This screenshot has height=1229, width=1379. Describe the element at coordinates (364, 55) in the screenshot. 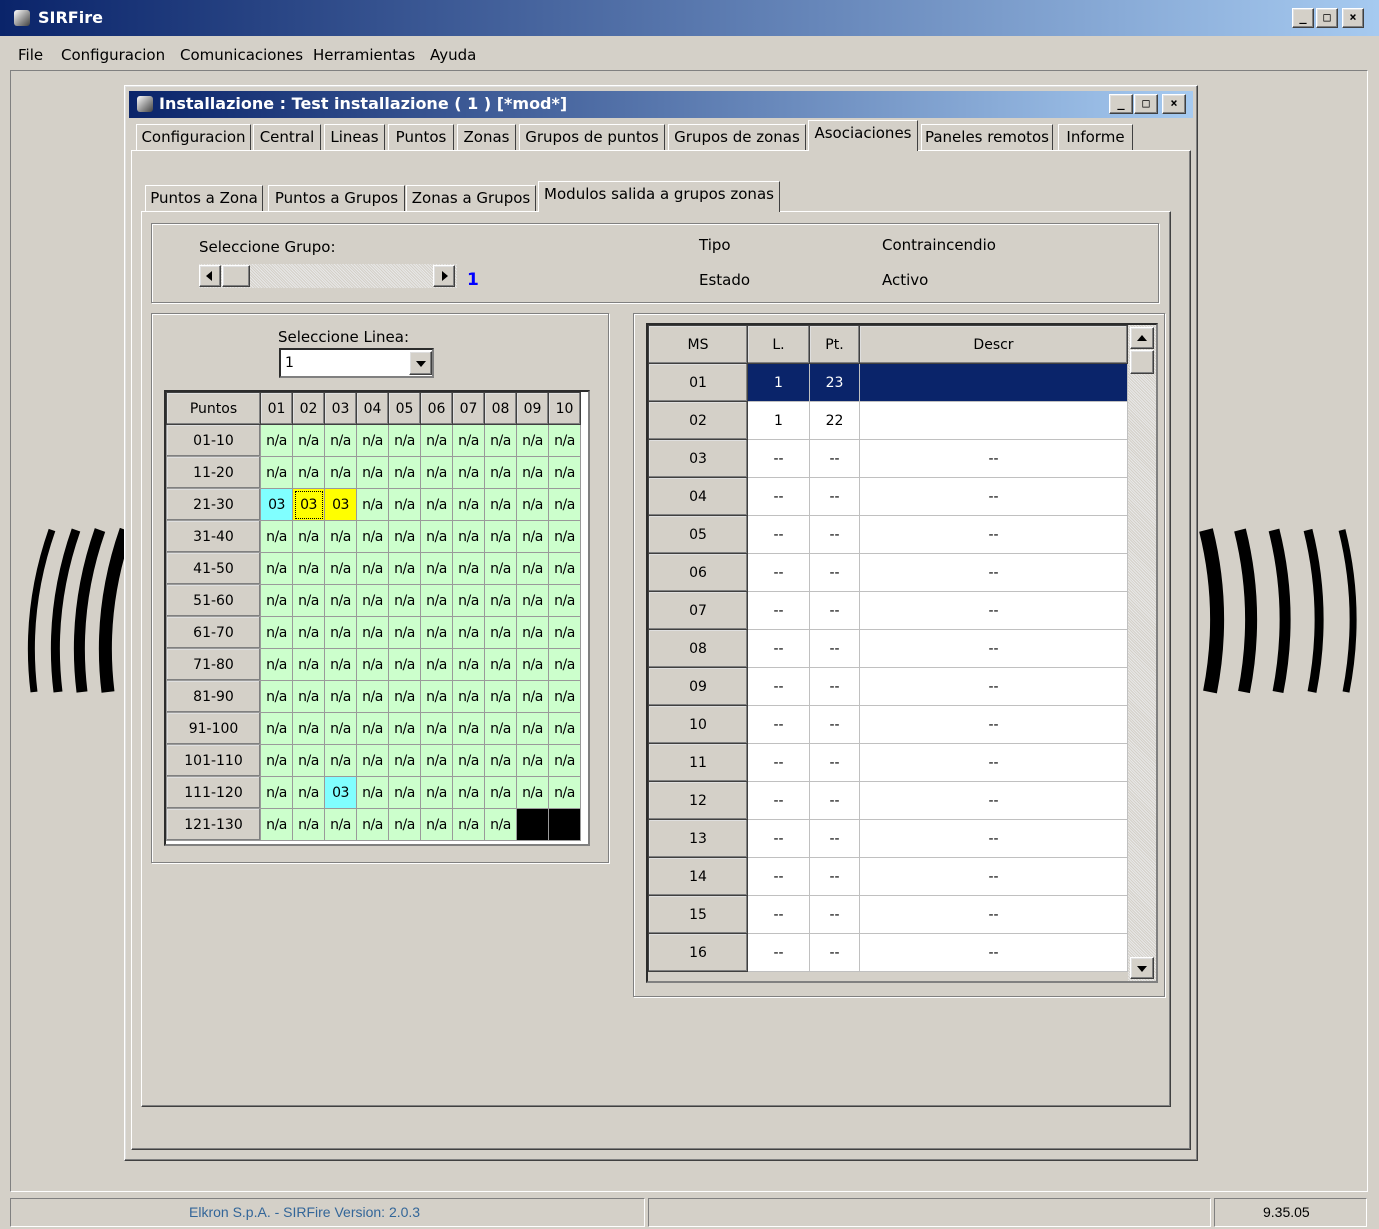

I see `menu-herramientas: Herramientas` at that location.